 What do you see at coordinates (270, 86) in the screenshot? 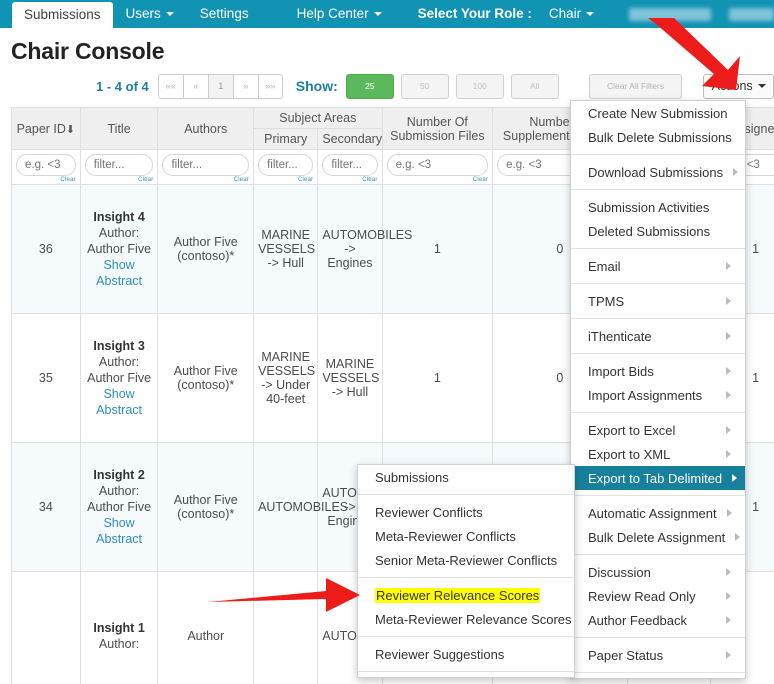
I see `page-last-button: »»` at bounding box center [270, 86].